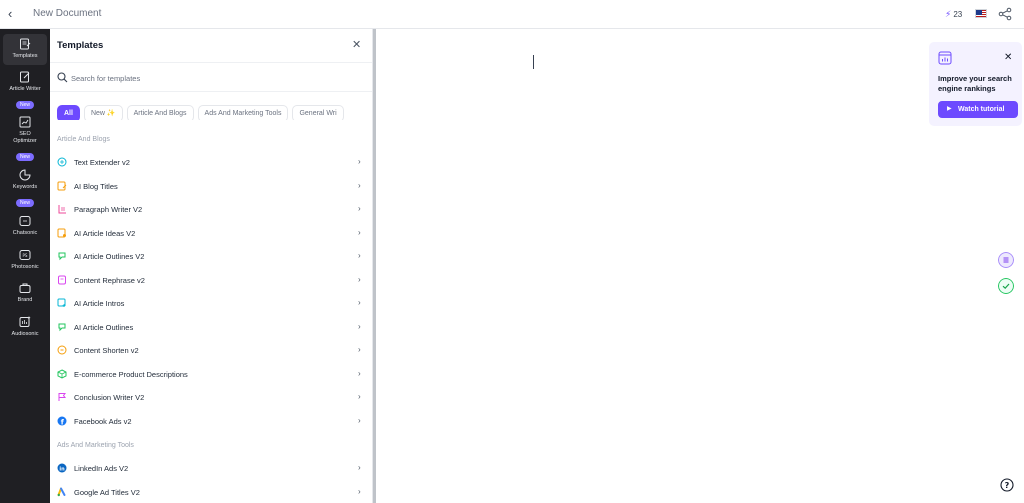 This screenshot has height=503, width=1024. I want to click on template-label: AI Article Outlines V2, so click(109, 256).